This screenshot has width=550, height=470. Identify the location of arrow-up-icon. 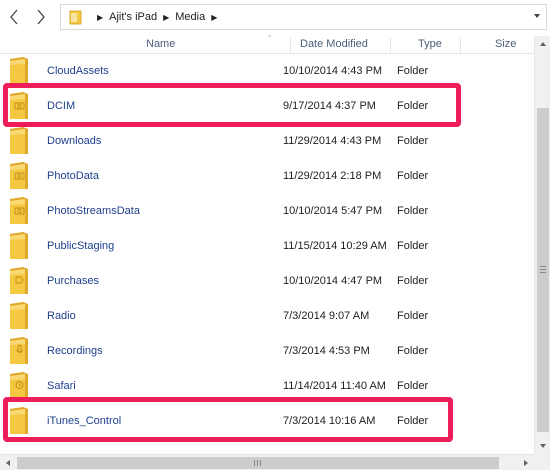
(543, 44).